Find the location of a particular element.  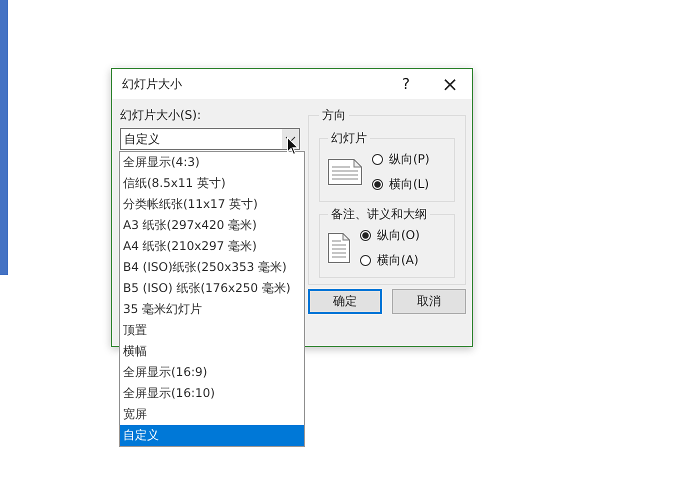

dialog-button: 确定 is located at coordinates (345, 301).